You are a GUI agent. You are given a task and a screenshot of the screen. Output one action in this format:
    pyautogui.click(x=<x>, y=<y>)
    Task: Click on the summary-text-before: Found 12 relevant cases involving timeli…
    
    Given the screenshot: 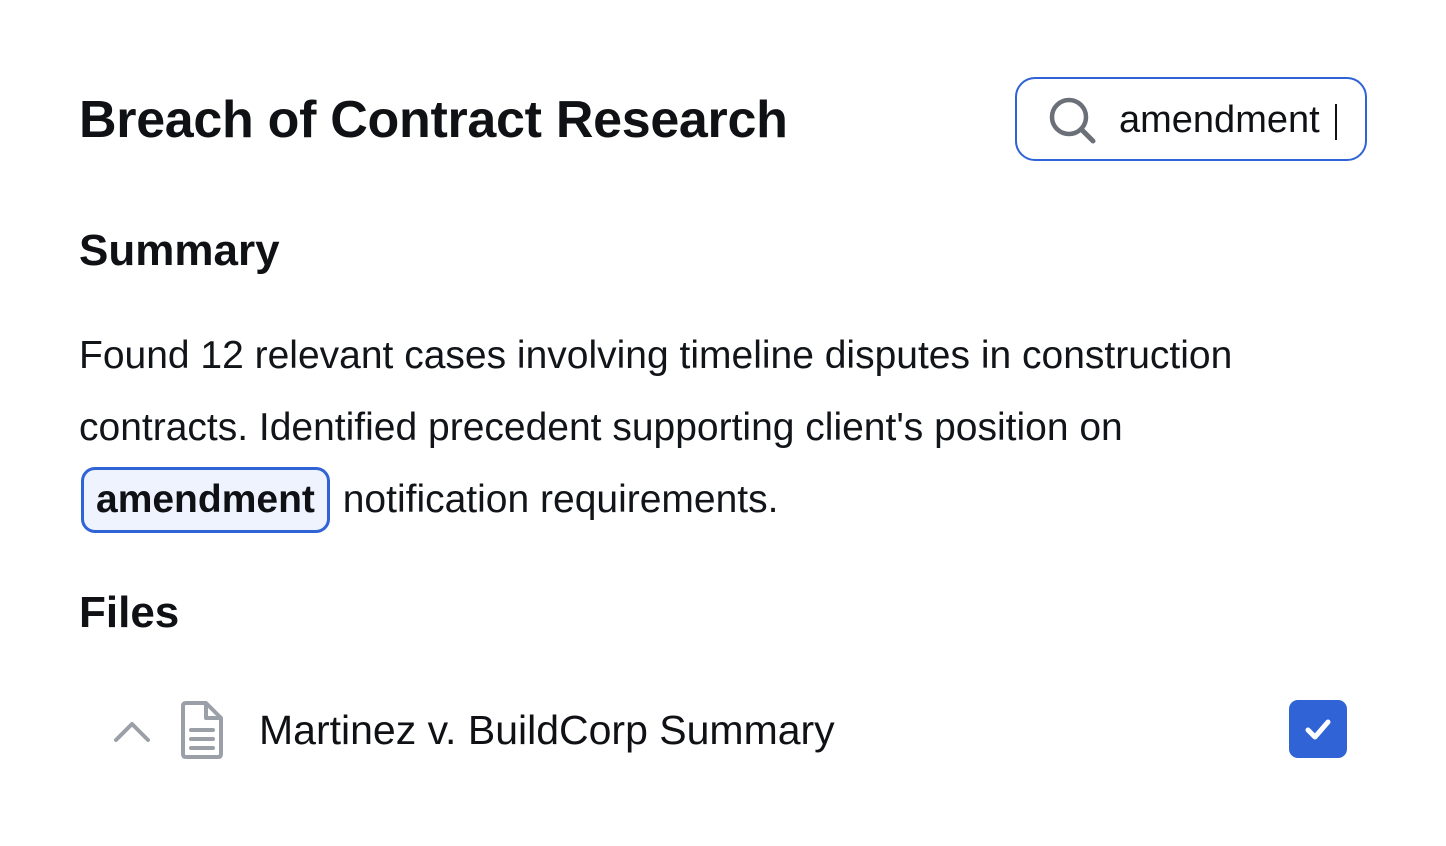 What is the action you would take?
    pyautogui.click(x=656, y=391)
    